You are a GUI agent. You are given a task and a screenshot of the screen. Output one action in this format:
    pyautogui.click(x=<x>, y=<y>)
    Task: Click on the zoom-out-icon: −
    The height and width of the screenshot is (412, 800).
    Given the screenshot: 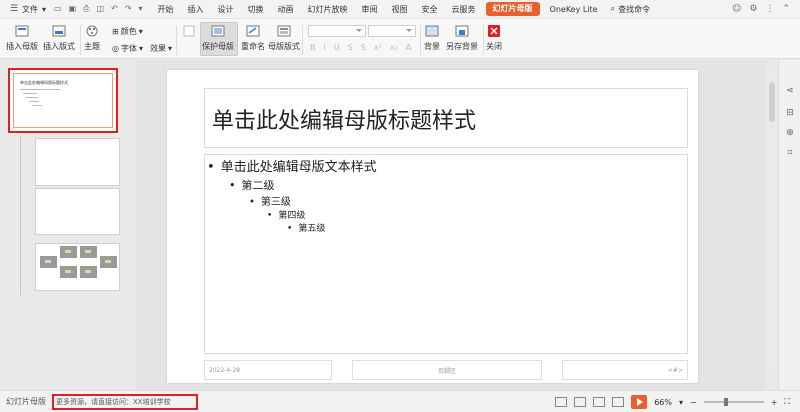 What is the action you would take?
    pyautogui.click(x=693, y=402)
    